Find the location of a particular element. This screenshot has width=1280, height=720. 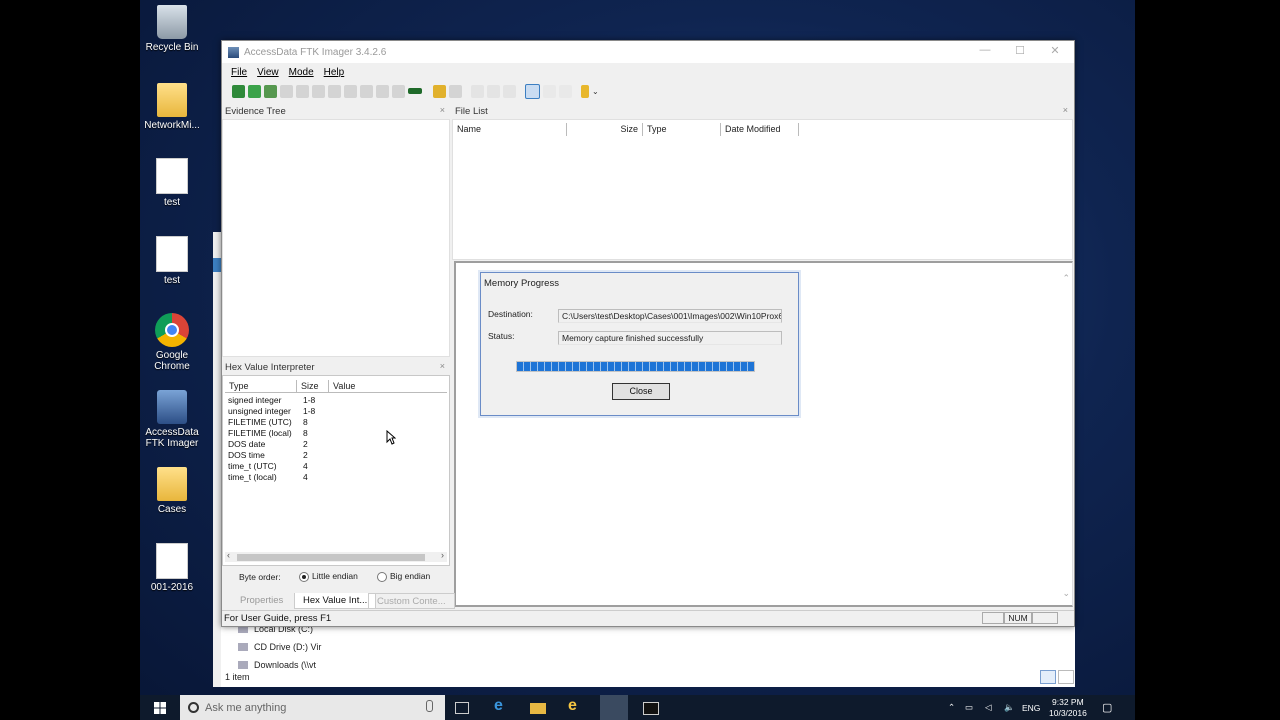

explorer-item-cd-drive: CD Drive (D:) Vir is located at coordinates (279, 647).